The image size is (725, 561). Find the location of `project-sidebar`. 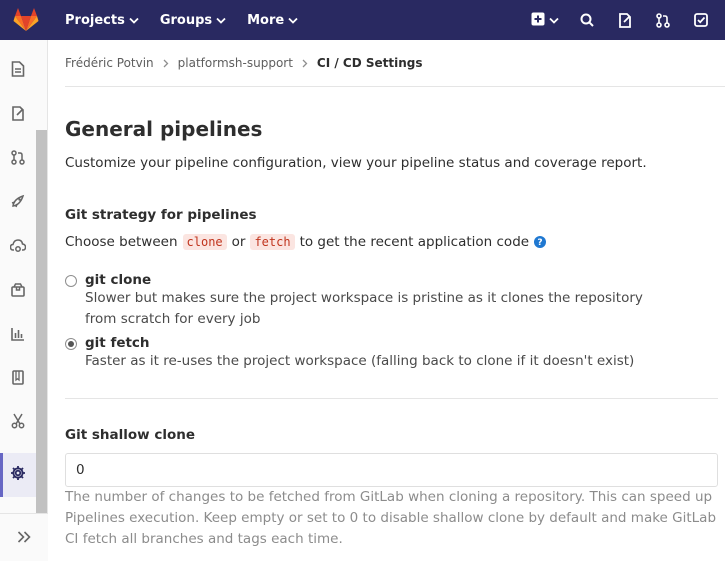

project-sidebar is located at coordinates (24, 300).